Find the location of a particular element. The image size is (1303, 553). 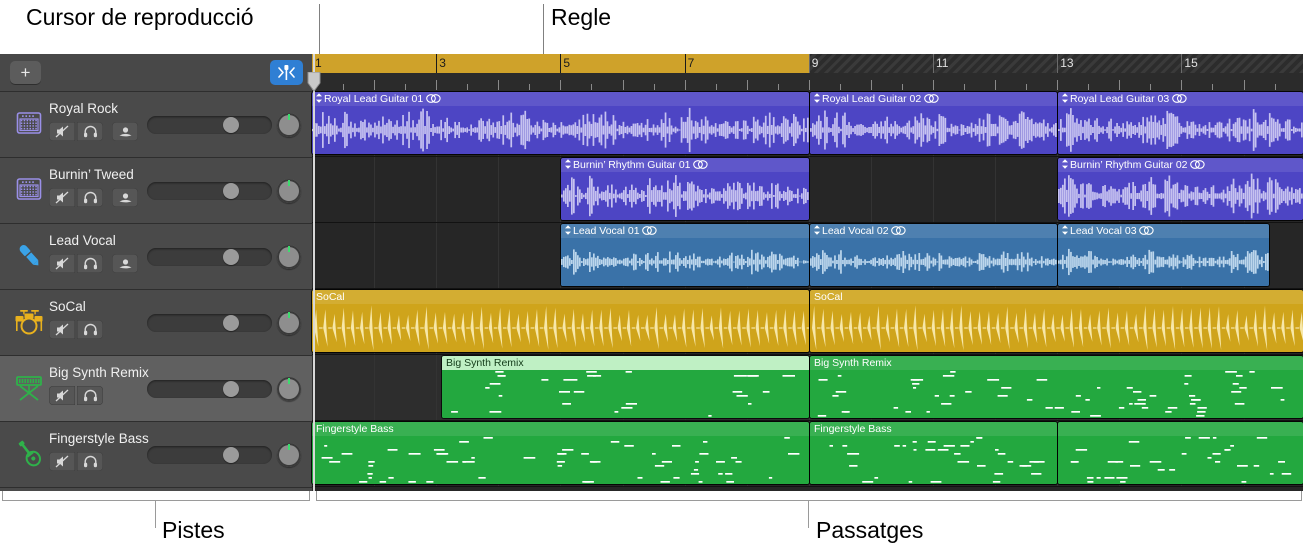

track-name-label: Burnin’ Tweed is located at coordinates (91, 174).